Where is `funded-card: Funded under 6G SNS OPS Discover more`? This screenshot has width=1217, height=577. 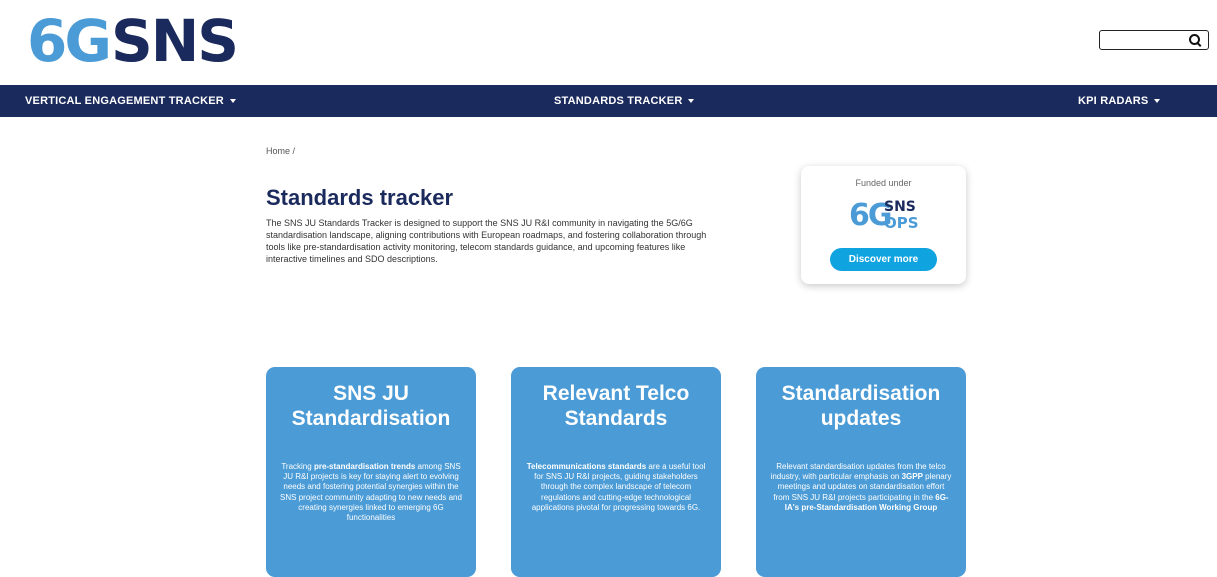
funded-card: Funded under 6G SNS OPS Discover more is located at coordinates (883, 225).